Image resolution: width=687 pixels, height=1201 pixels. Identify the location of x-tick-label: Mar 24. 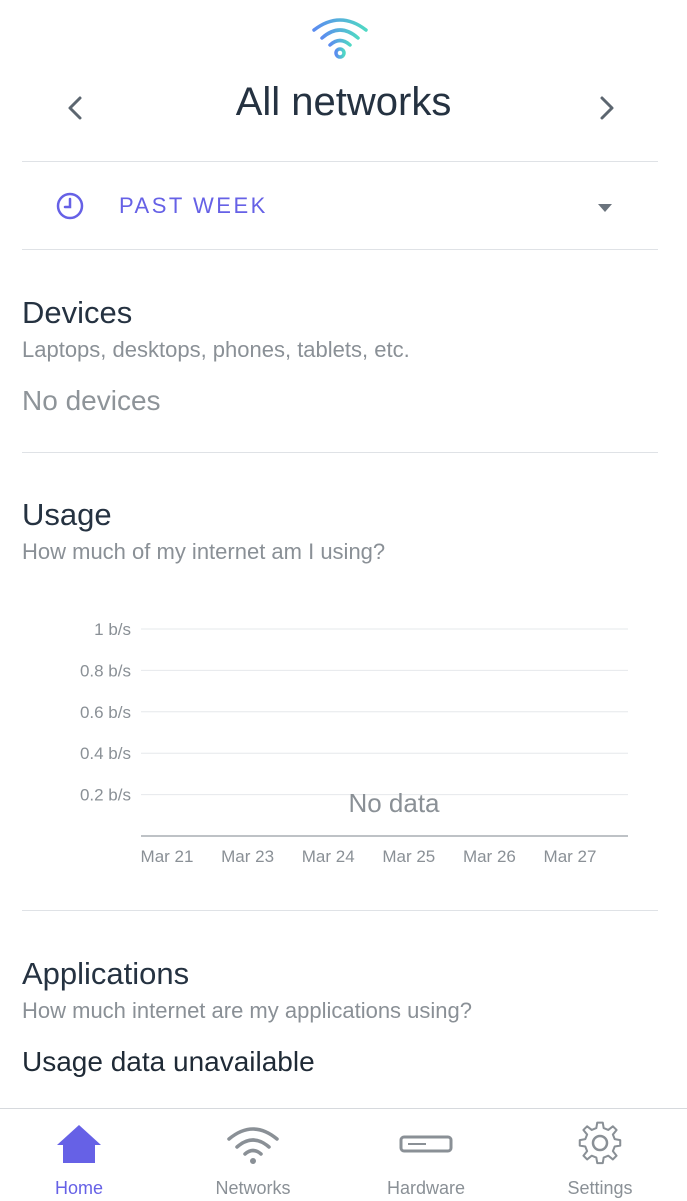
(328, 856).